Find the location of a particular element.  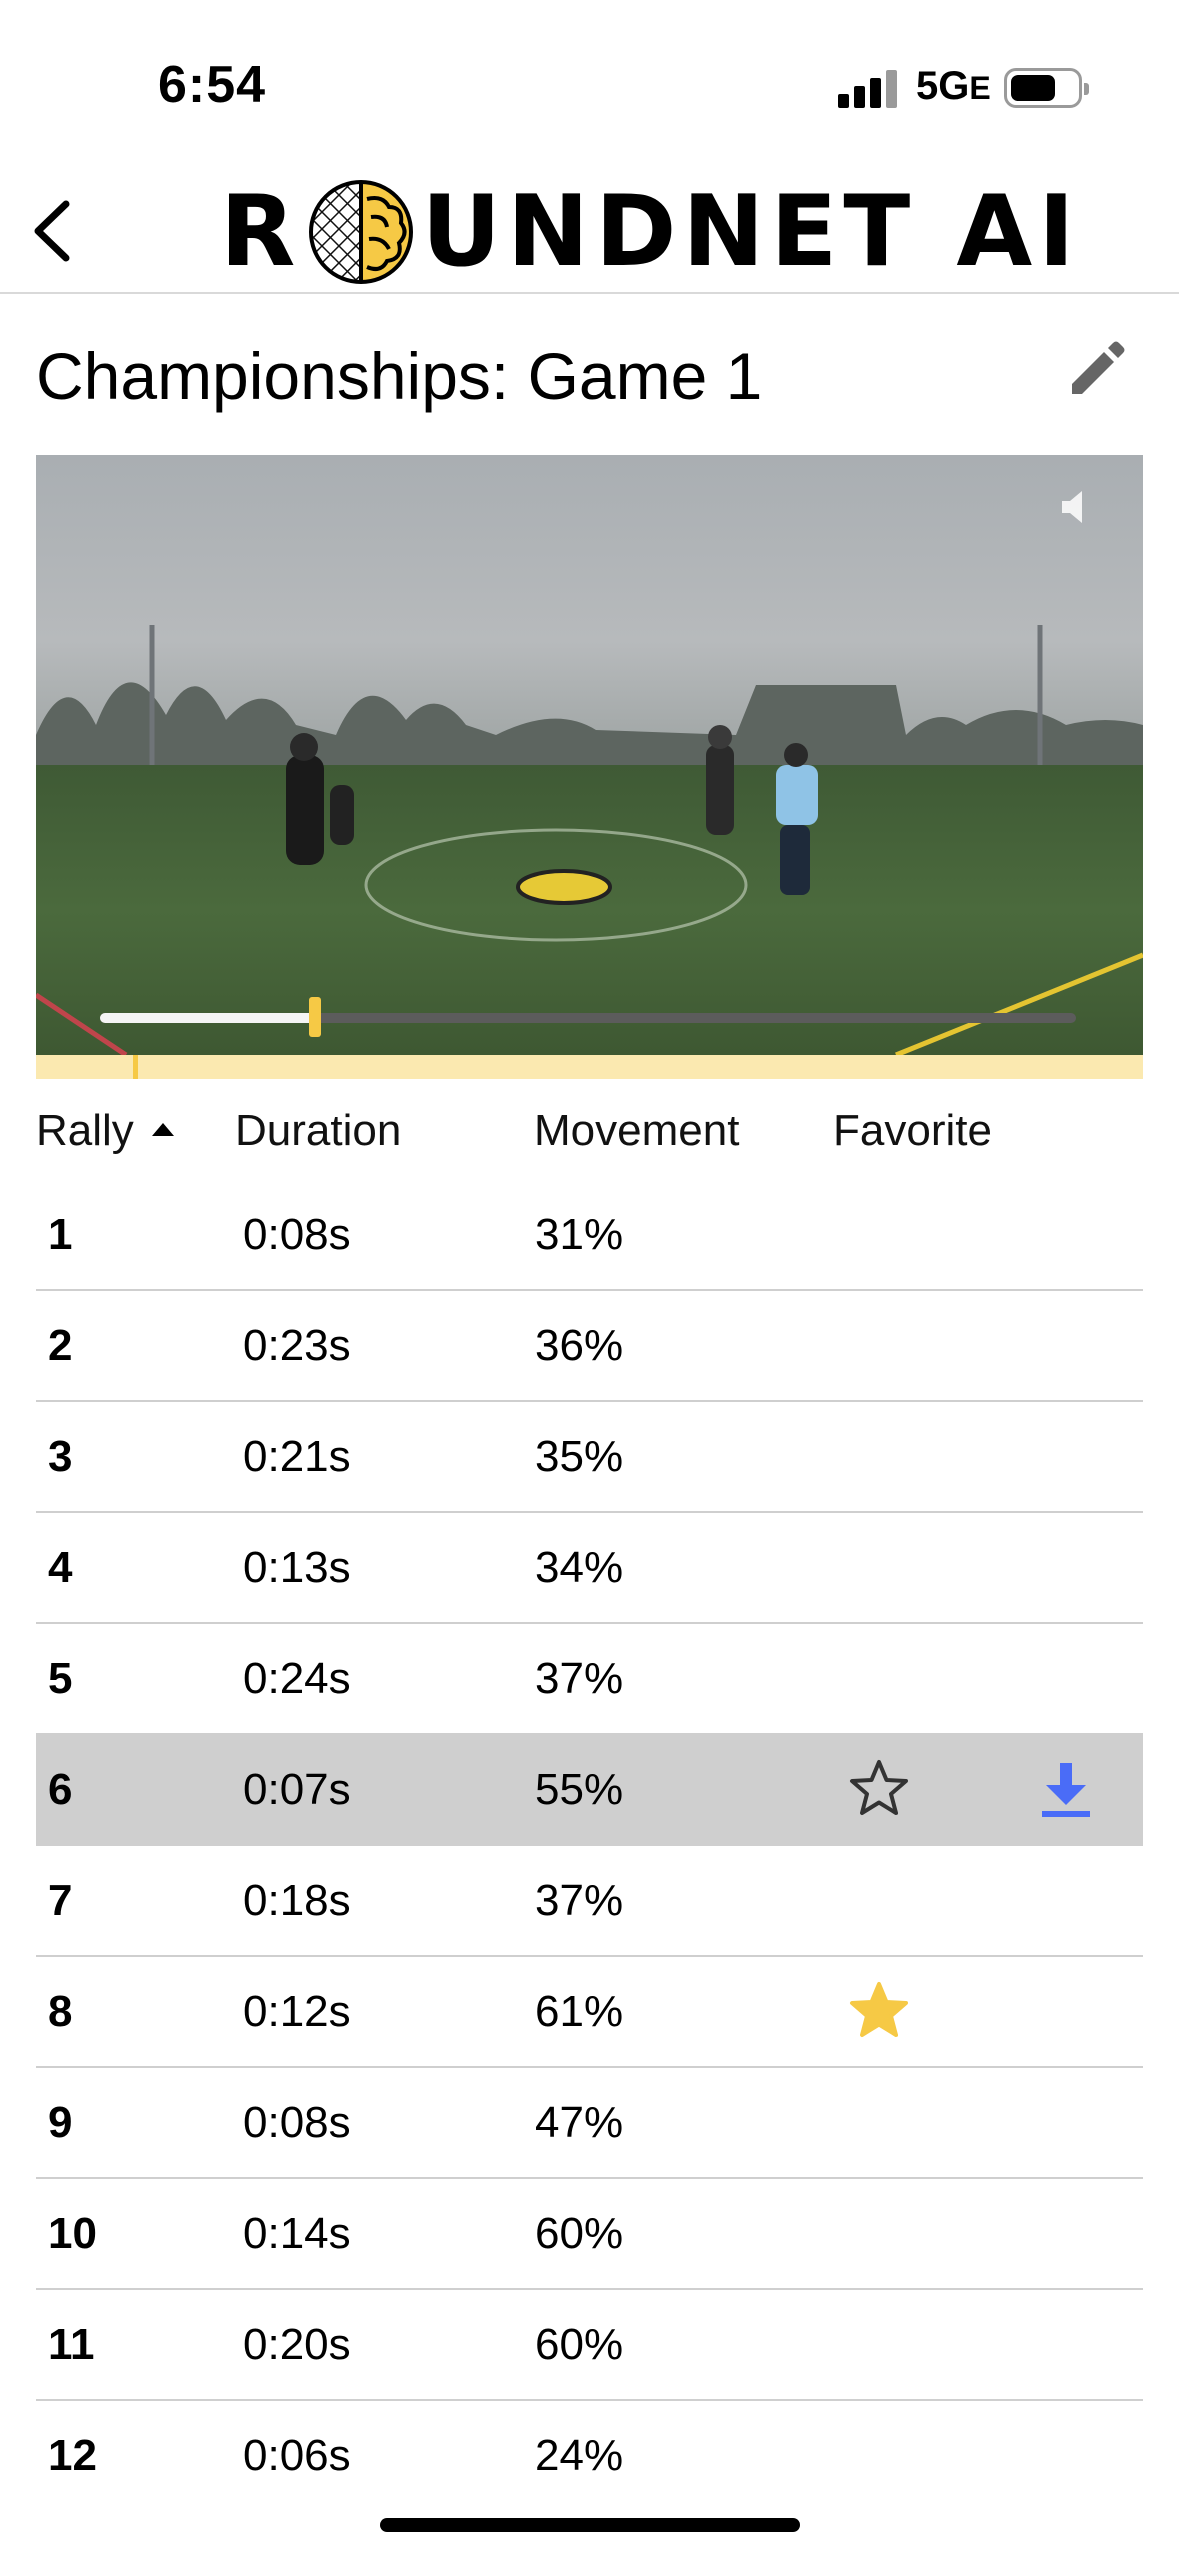

app-logo: R UNDNET AI is located at coordinates (650, 232).